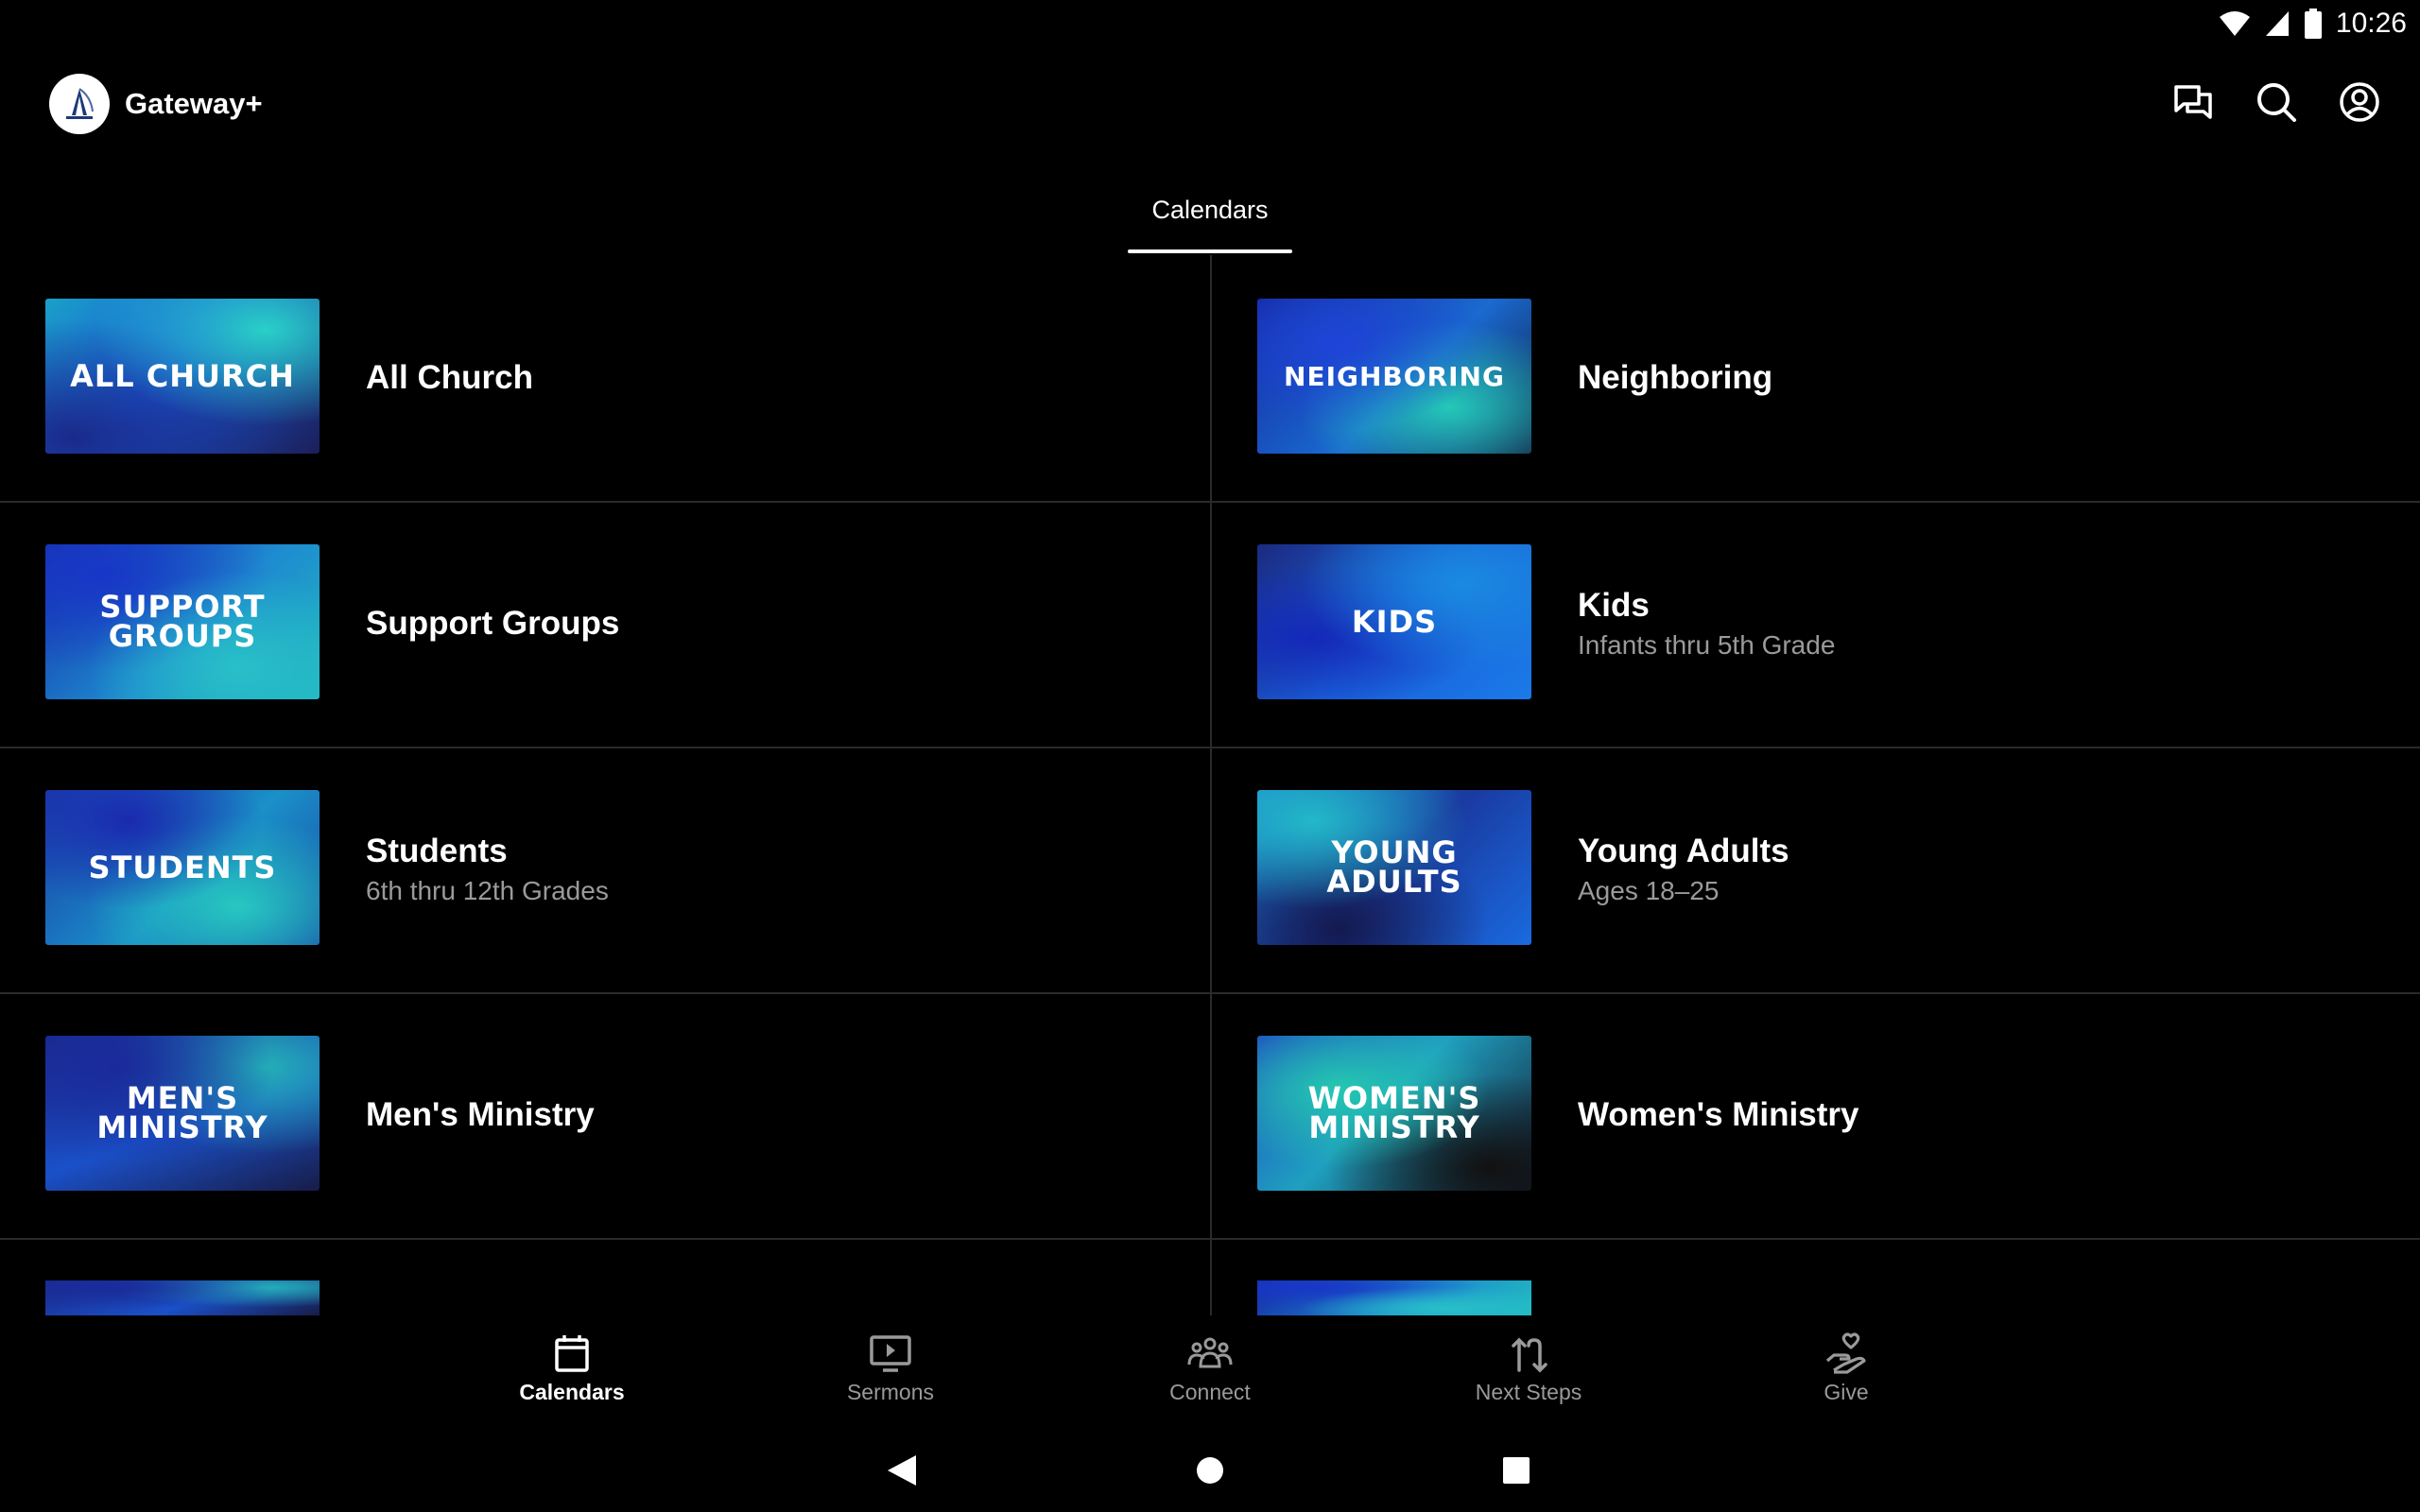 This screenshot has height=1512, width=2420. What do you see at coordinates (194, 103) in the screenshot?
I see `app-title: Gateway+` at bounding box center [194, 103].